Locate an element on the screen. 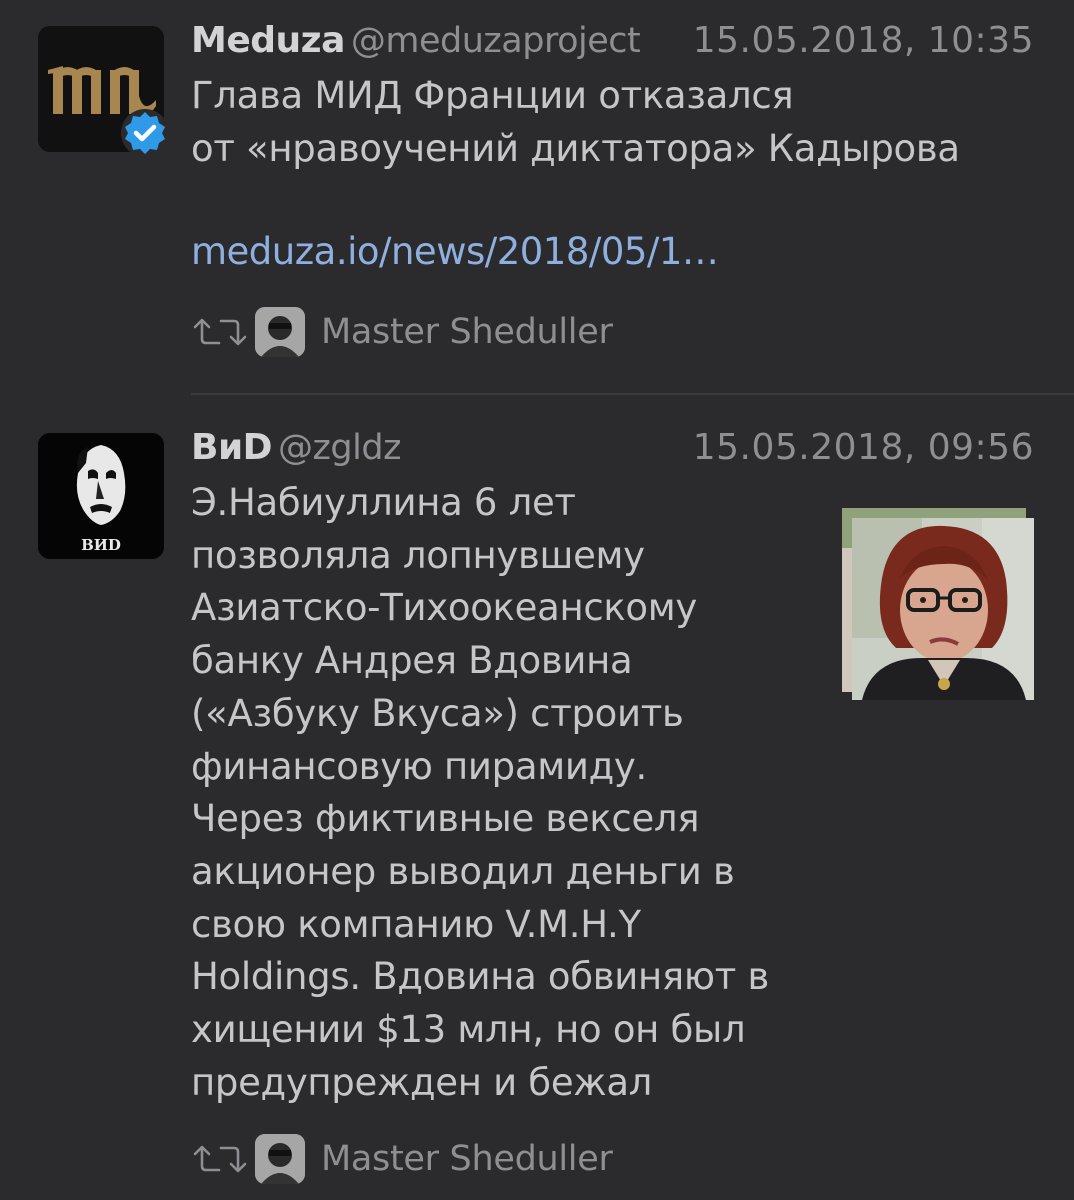 Image resolution: width=1074 pixels, height=1200 pixels. verified-badge-icon is located at coordinates (145, 133).